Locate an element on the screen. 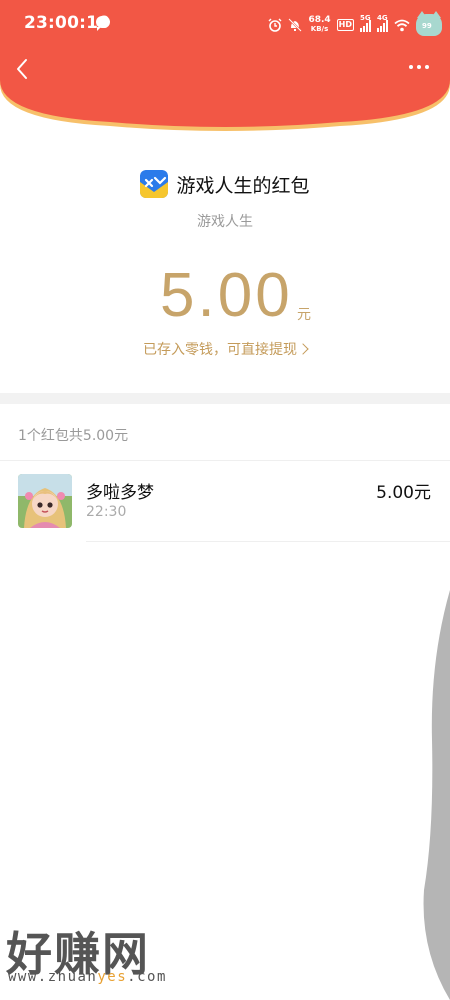 The height and width of the screenshot is (1000, 450). status-icons: 68.4 KB/s HD 5G 4G 99 is located at coordinates (355, 24).